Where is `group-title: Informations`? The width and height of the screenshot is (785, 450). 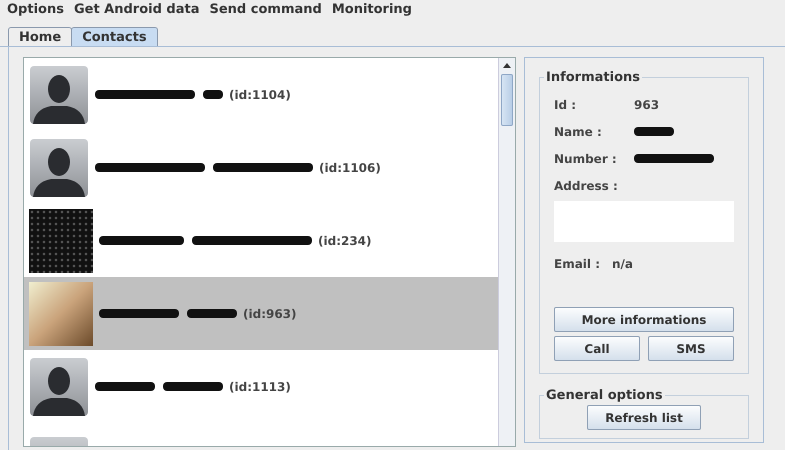 group-title: Informations is located at coordinates (593, 77).